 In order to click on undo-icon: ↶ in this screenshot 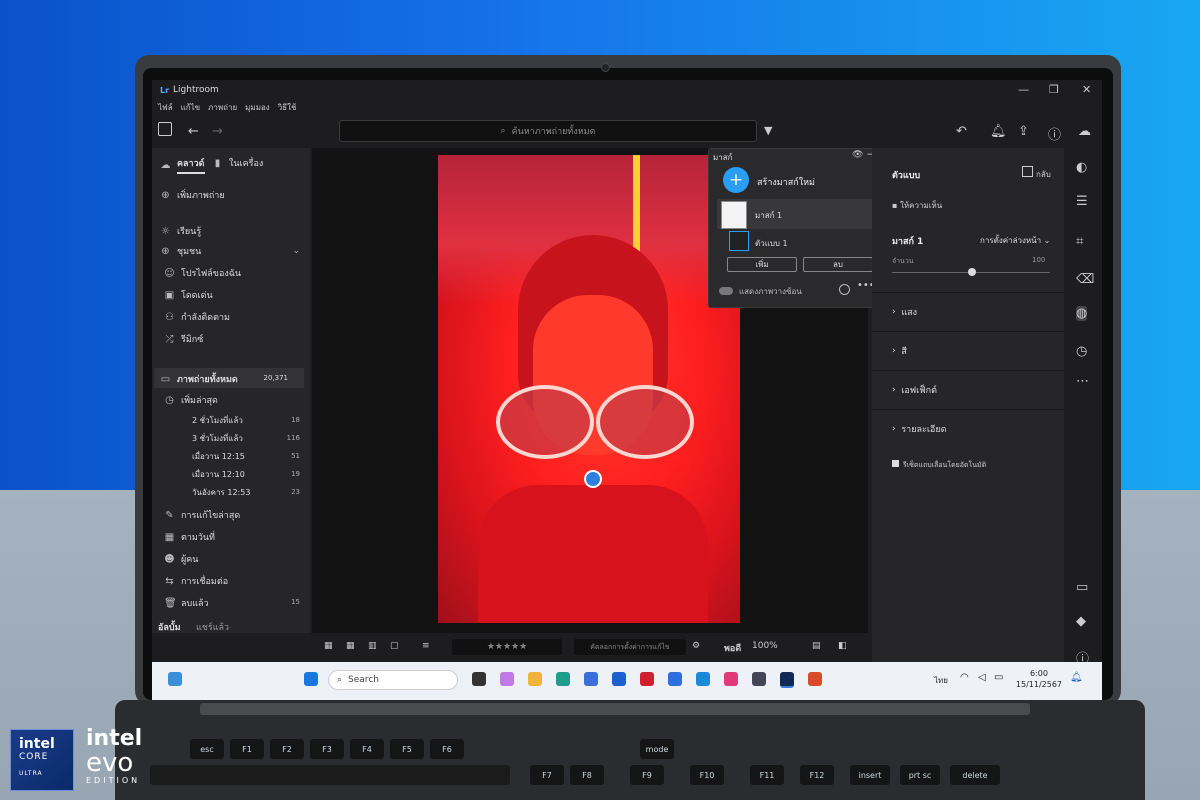, I will do `click(961, 131)`.